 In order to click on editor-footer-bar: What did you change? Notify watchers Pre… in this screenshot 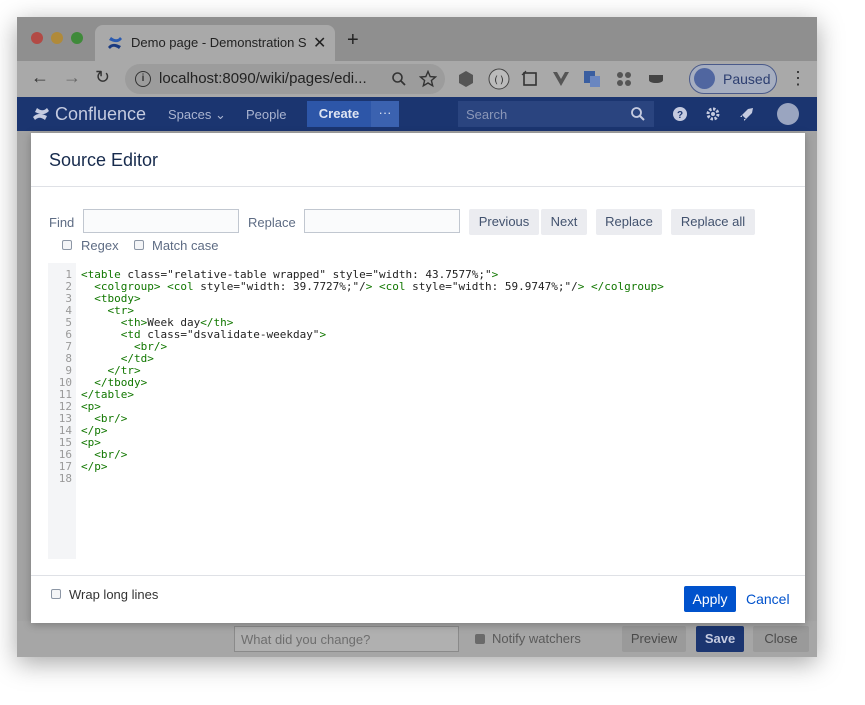, I will do `click(417, 639)`.